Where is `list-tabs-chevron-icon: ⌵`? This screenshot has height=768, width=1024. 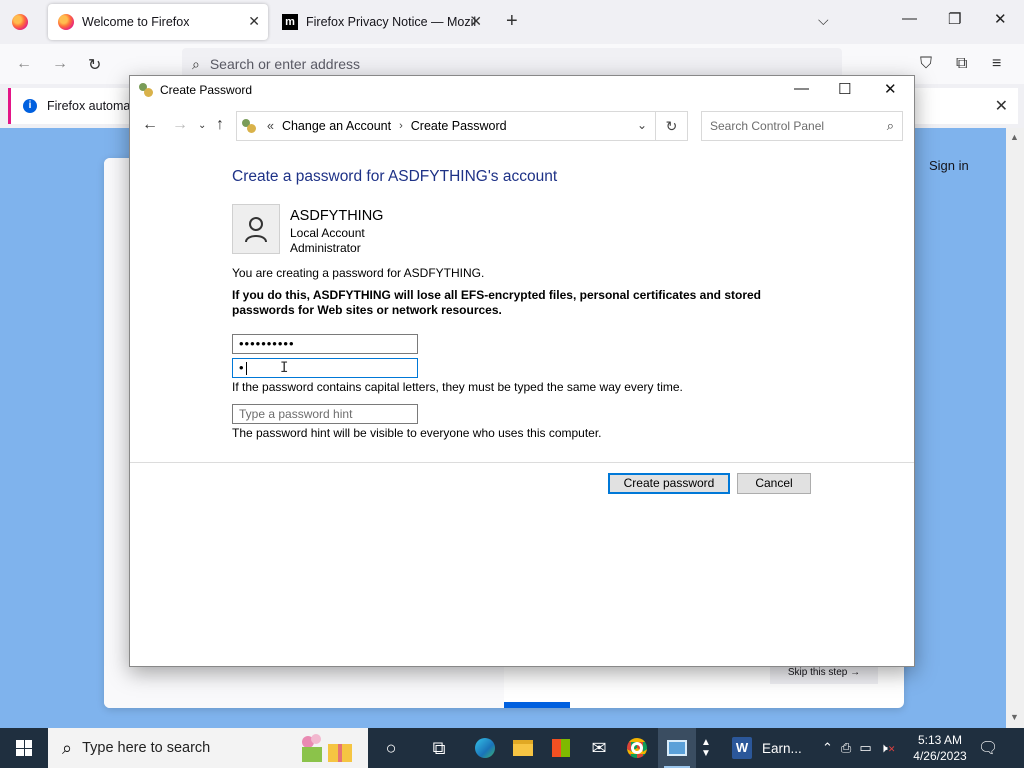 list-tabs-chevron-icon: ⌵ is located at coordinates (823, 20).